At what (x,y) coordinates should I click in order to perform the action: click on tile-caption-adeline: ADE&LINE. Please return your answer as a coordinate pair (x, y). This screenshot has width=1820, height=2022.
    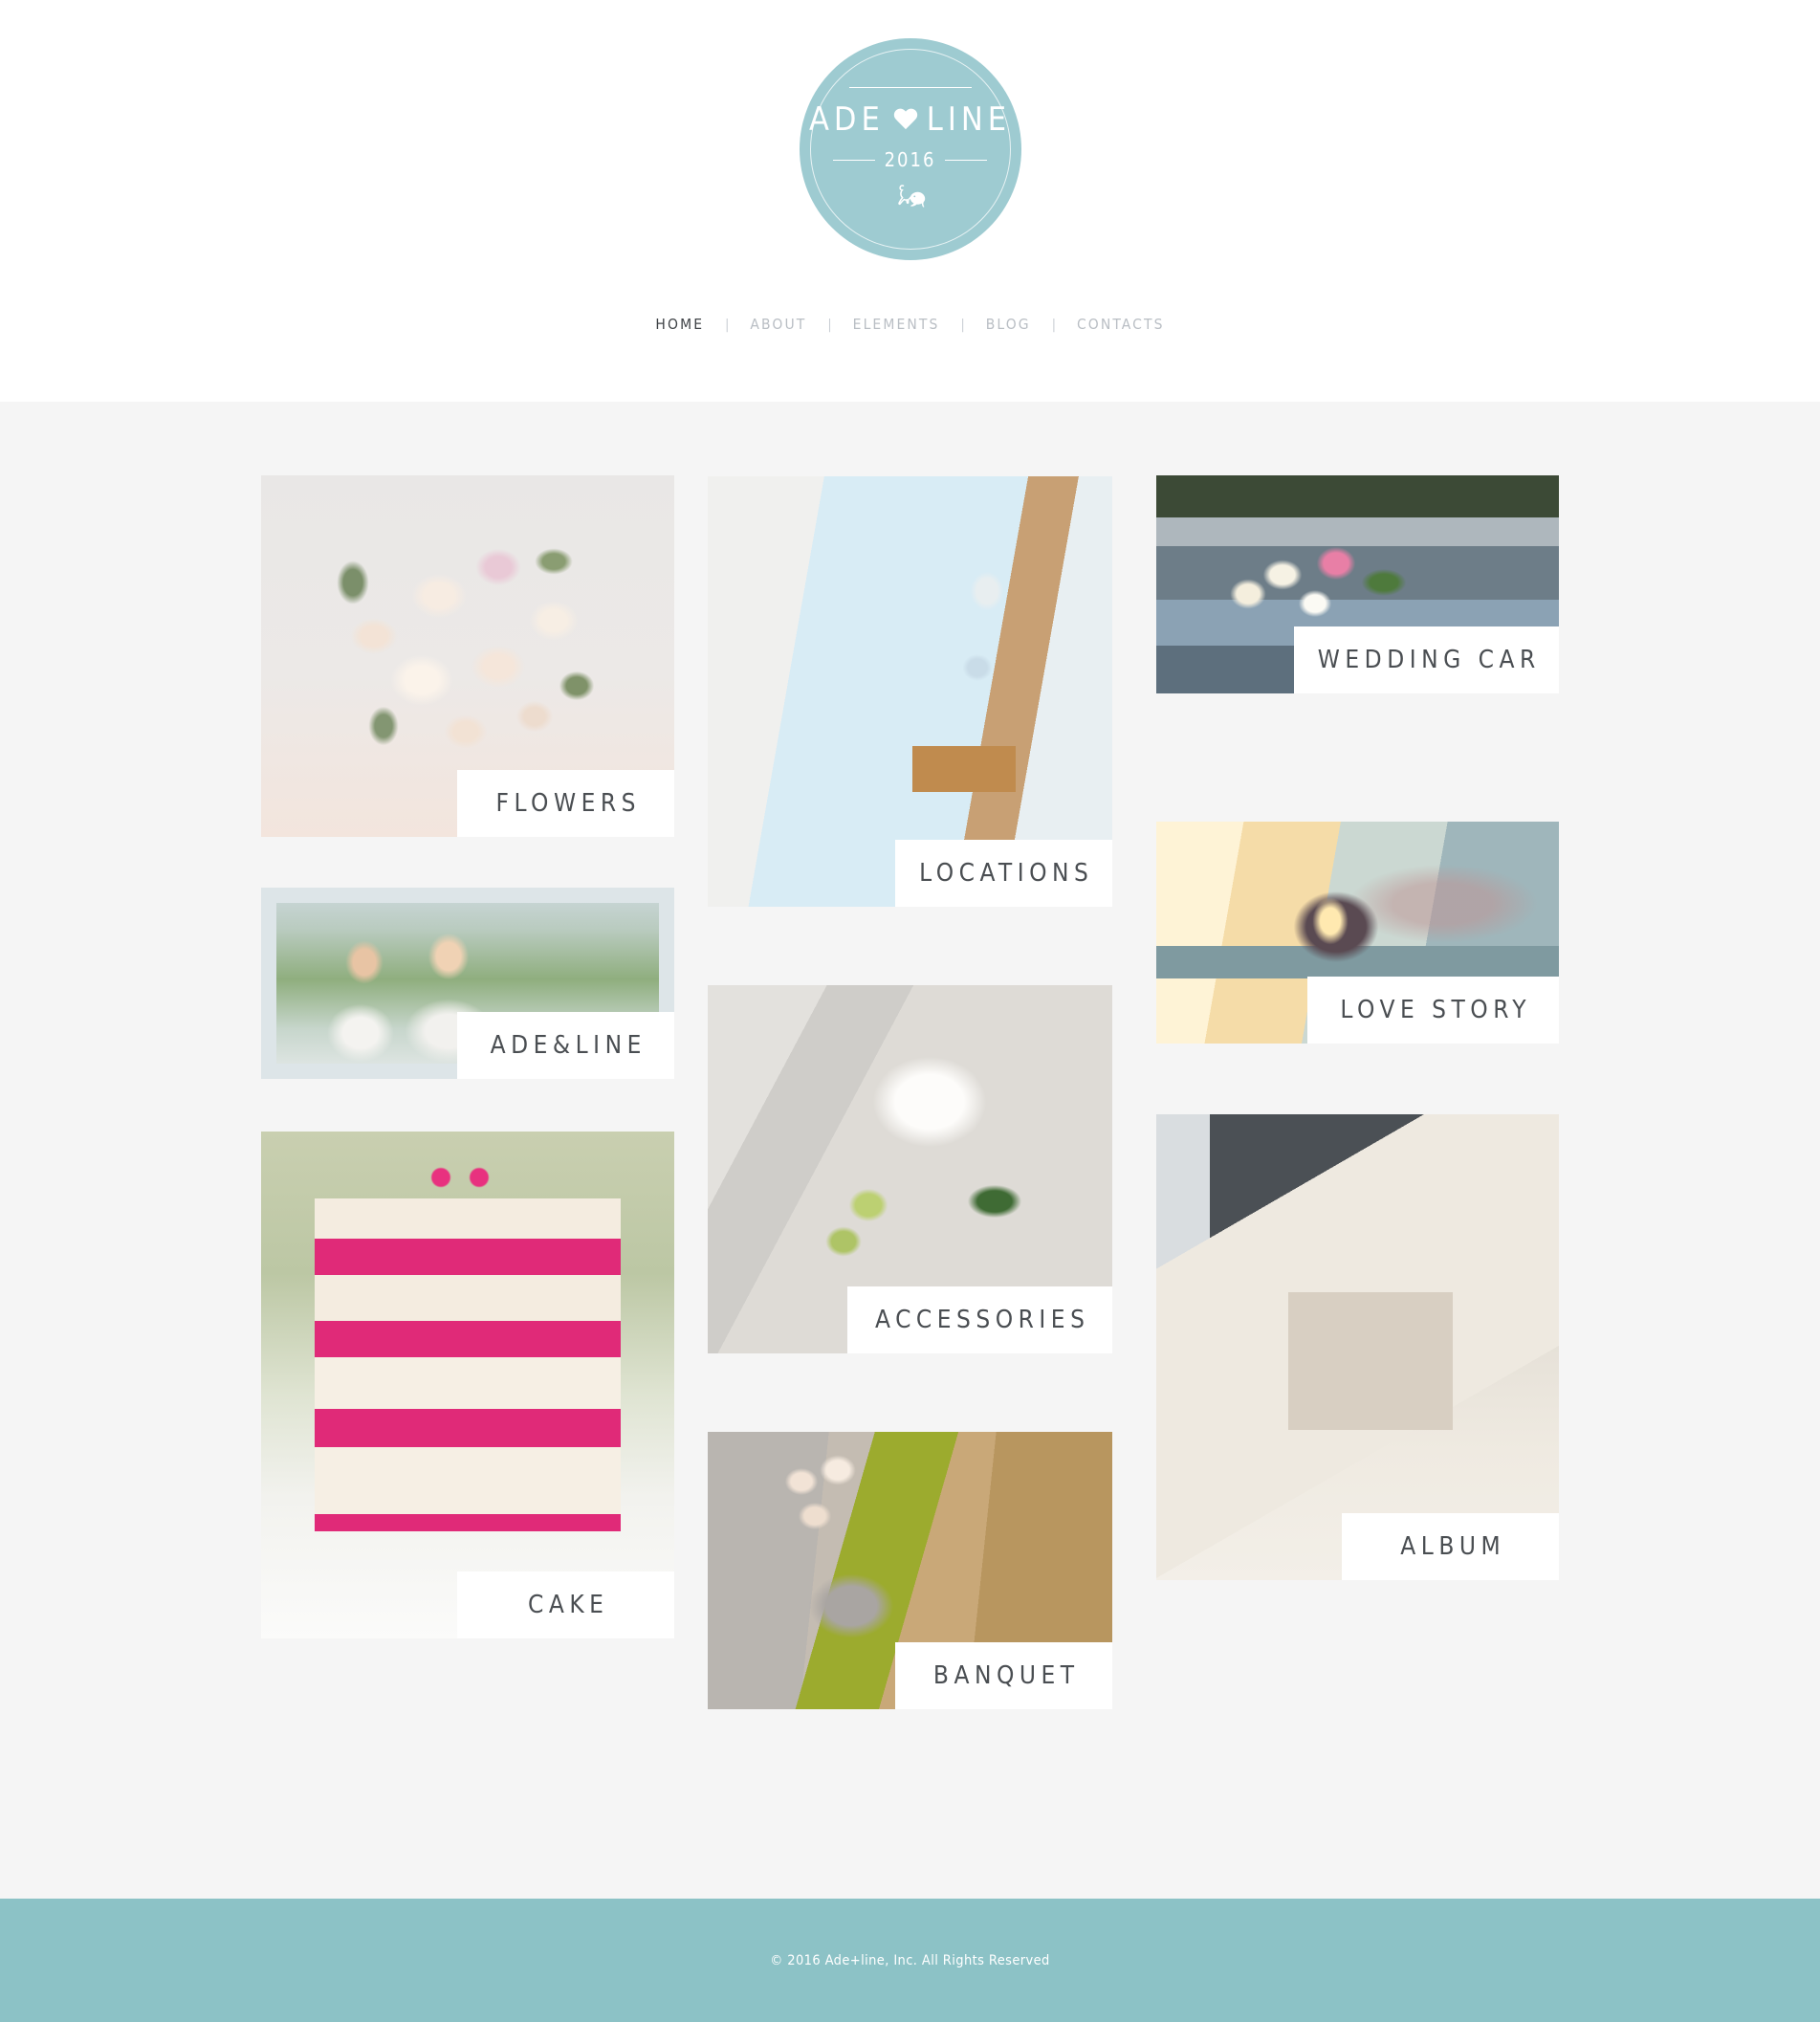
    Looking at the image, I should click on (565, 1045).